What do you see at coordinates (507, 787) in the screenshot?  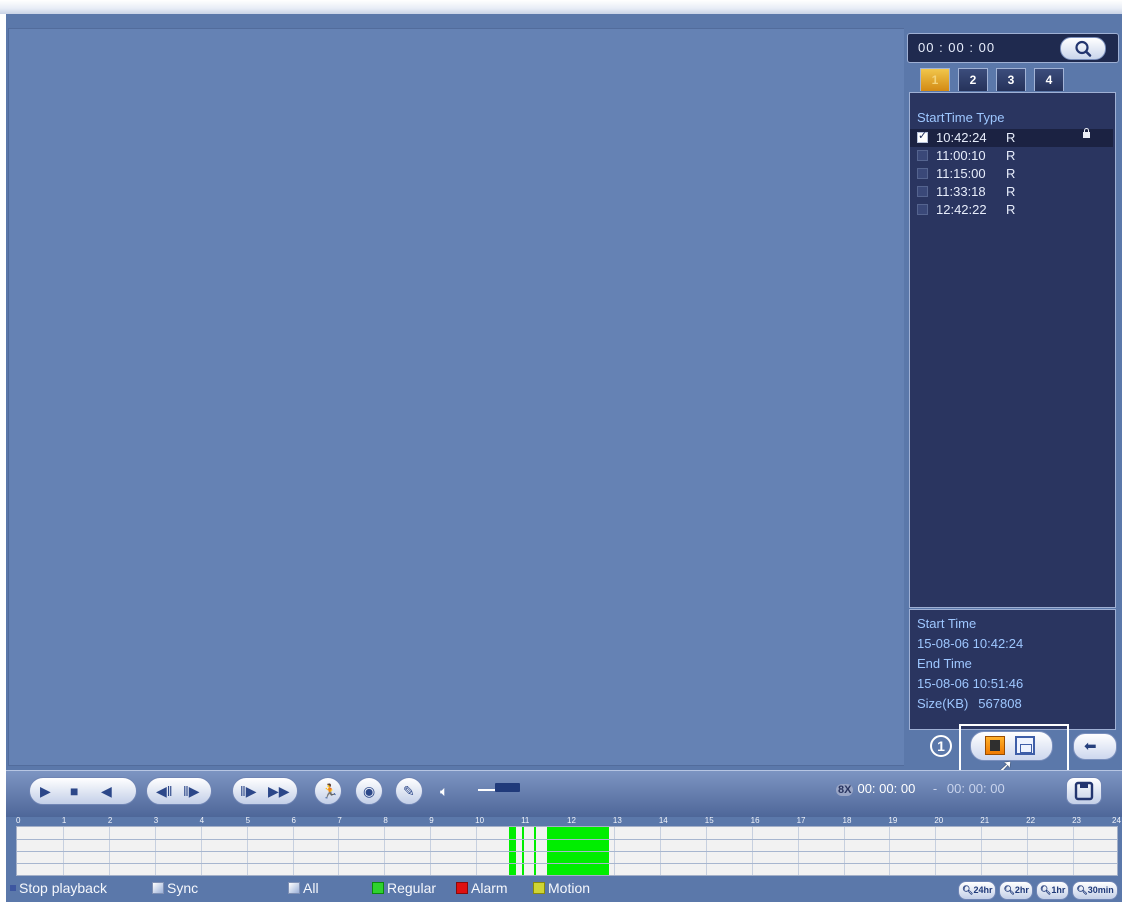 I see `volume-slider-knob` at bounding box center [507, 787].